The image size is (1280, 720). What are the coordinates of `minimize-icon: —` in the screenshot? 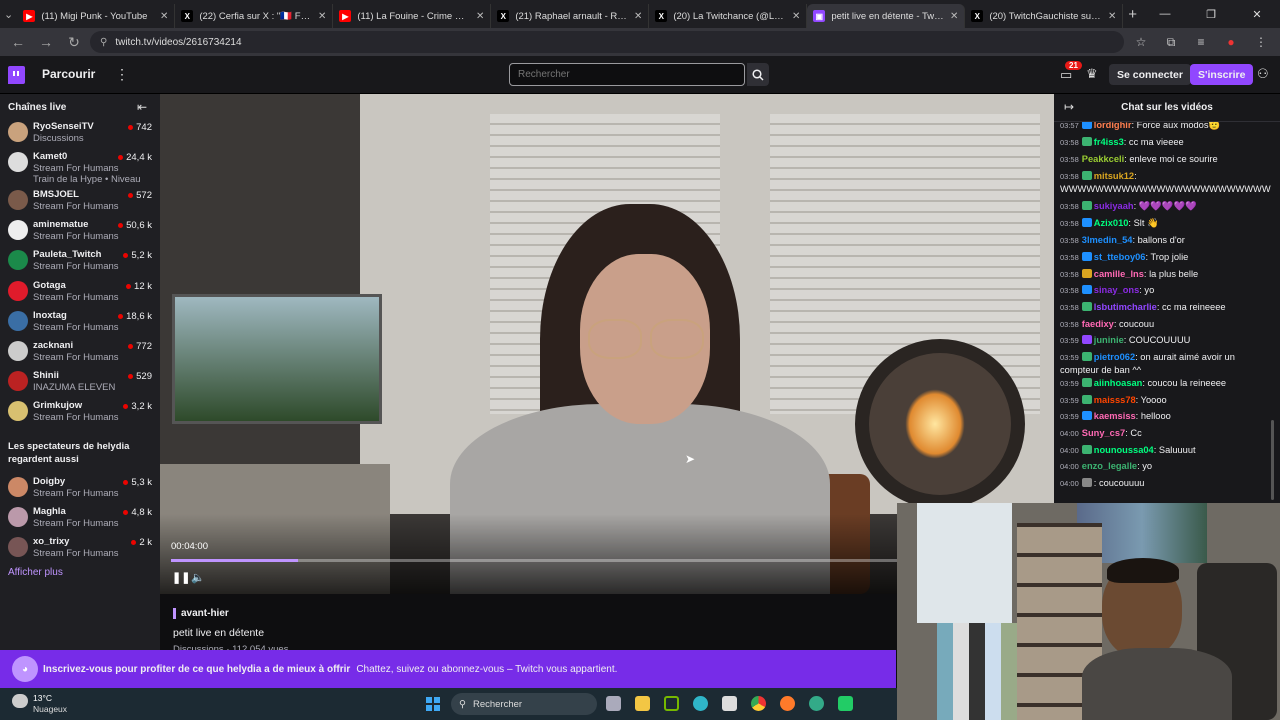 It's located at (1165, 14).